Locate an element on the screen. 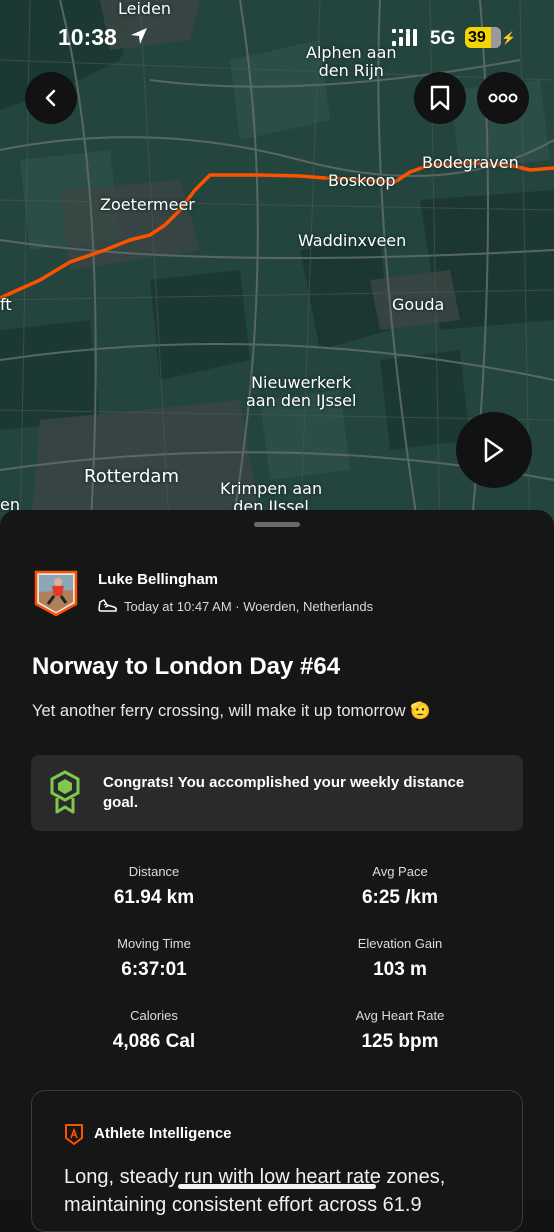 This screenshot has height=1232, width=554. status-time: 10:38 is located at coordinates (87, 37).